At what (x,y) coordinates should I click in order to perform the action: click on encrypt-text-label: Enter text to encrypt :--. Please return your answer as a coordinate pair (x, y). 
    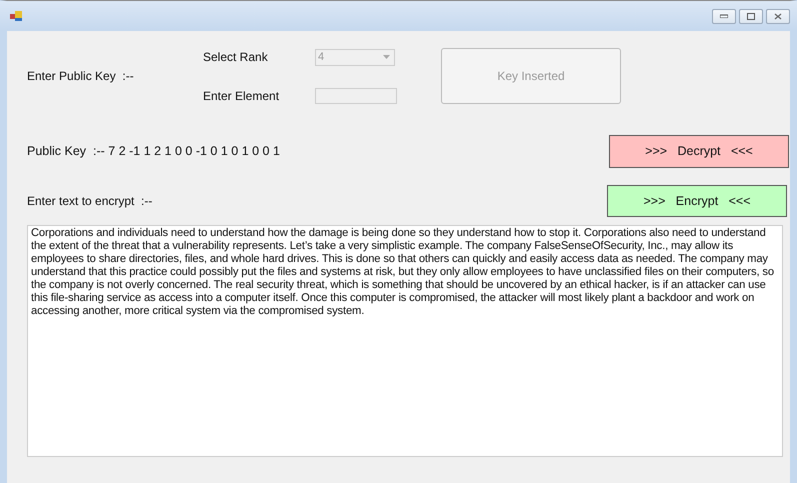
    Looking at the image, I should click on (89, 201).